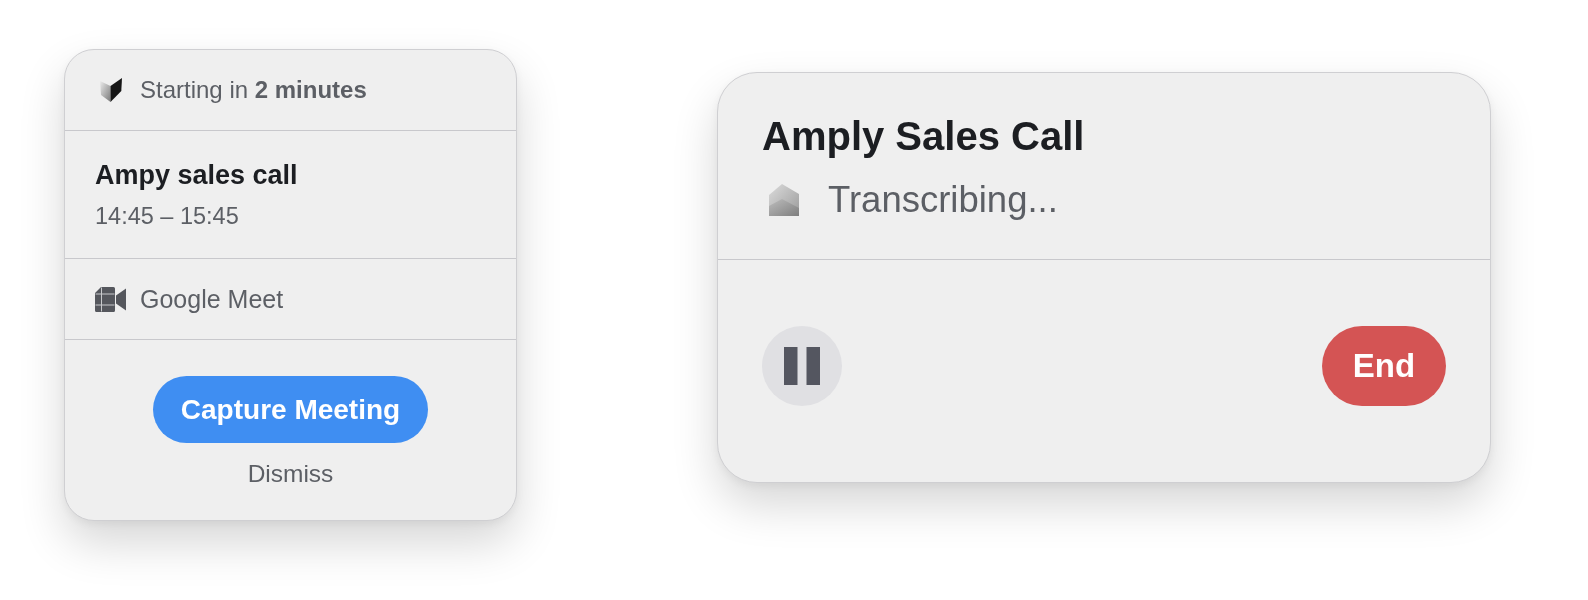 This screenshot has height=600, width=1588. What do you see at coordinates (784, 200) in the screenshot?
I see `house-icon` at bounding box center [784, 200].